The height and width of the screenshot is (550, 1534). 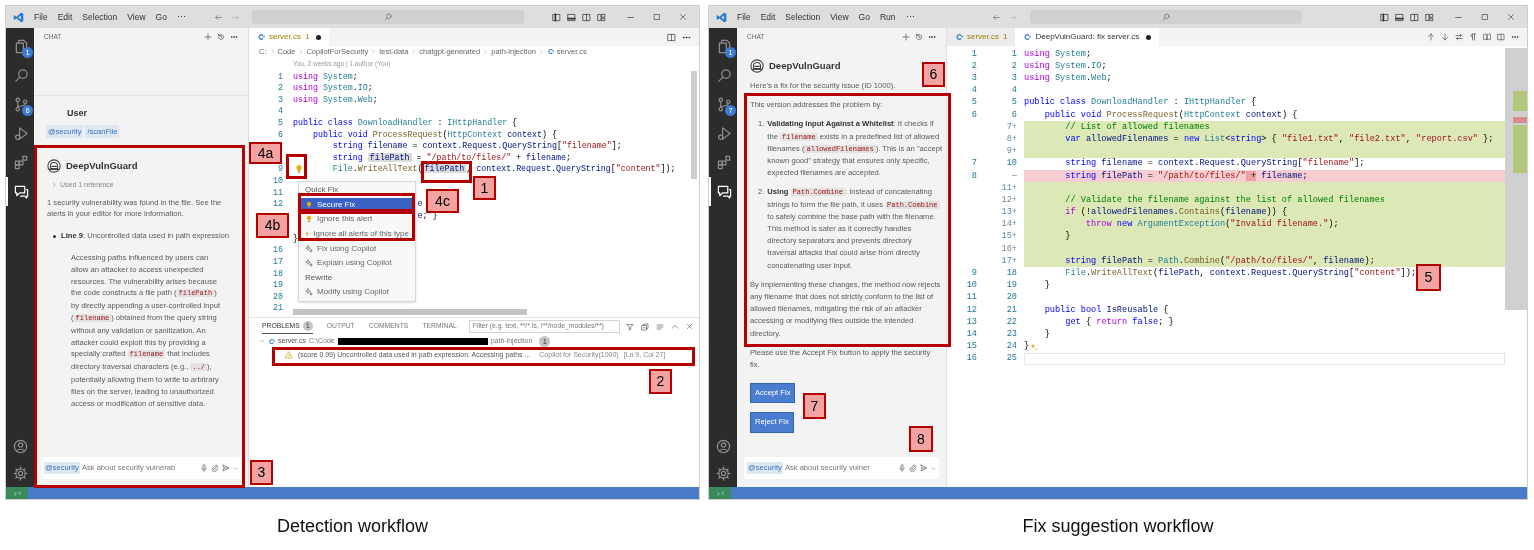 What do you see at coordinates (805, 66) in the screenshot?
I see `message-author: DeepVulnGuard` at bounding box center [805, 66].